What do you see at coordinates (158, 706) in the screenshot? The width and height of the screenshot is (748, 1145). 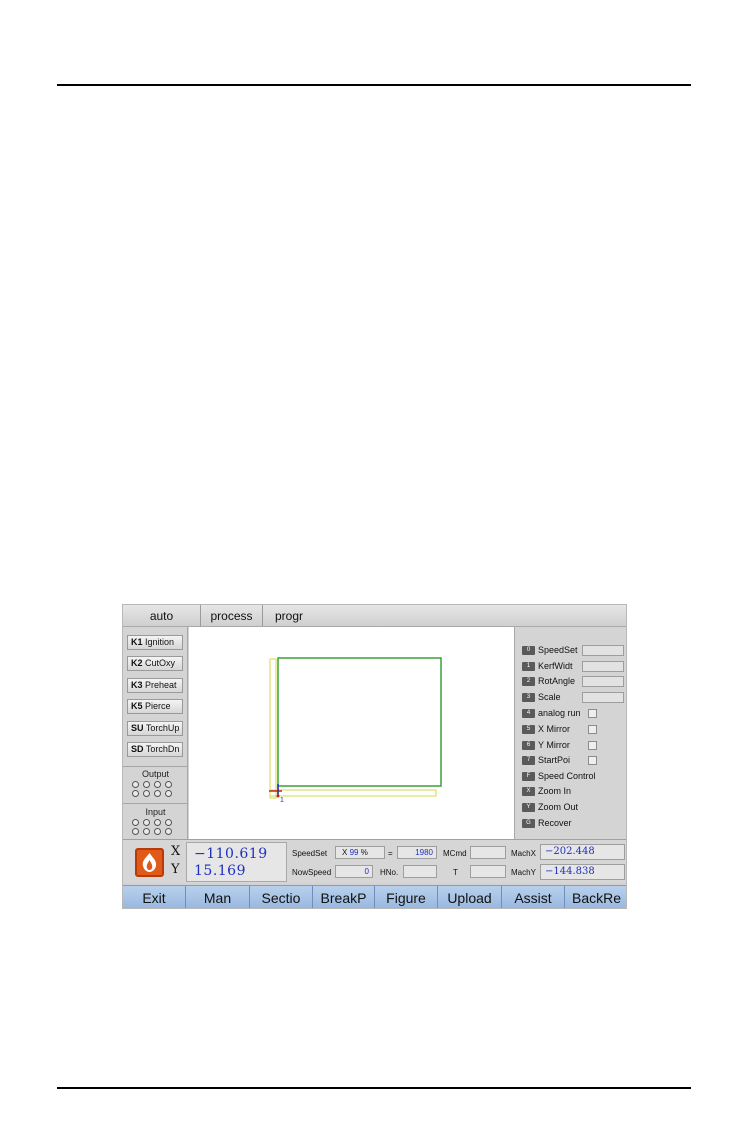 I see `key-label: Pierce` at bounding box center [158, 706].